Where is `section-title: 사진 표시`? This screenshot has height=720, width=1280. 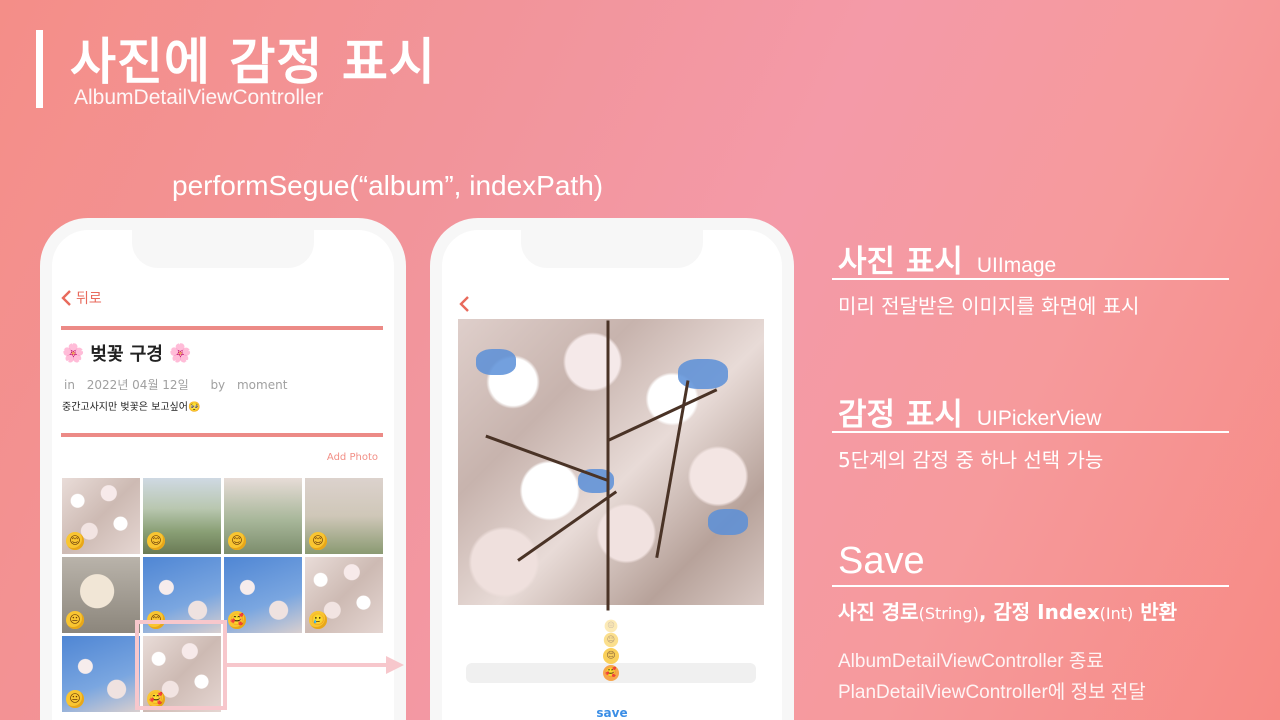
section-title: 사진 표시 is located at coordinates (900, 262).